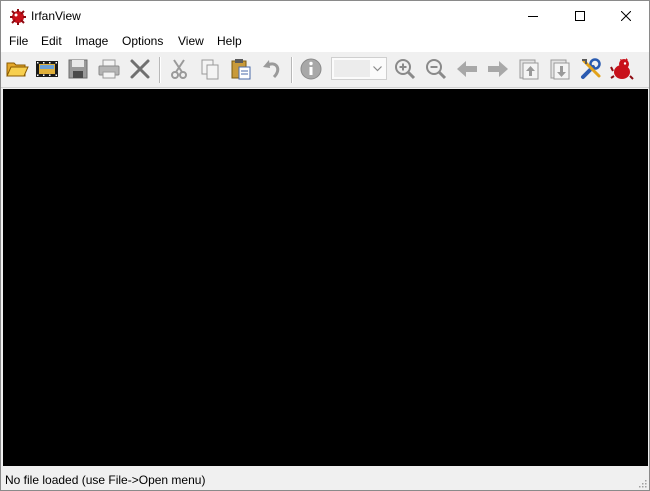 The image size is (650, 491). I want to click on paste-button, so click(241, 69).